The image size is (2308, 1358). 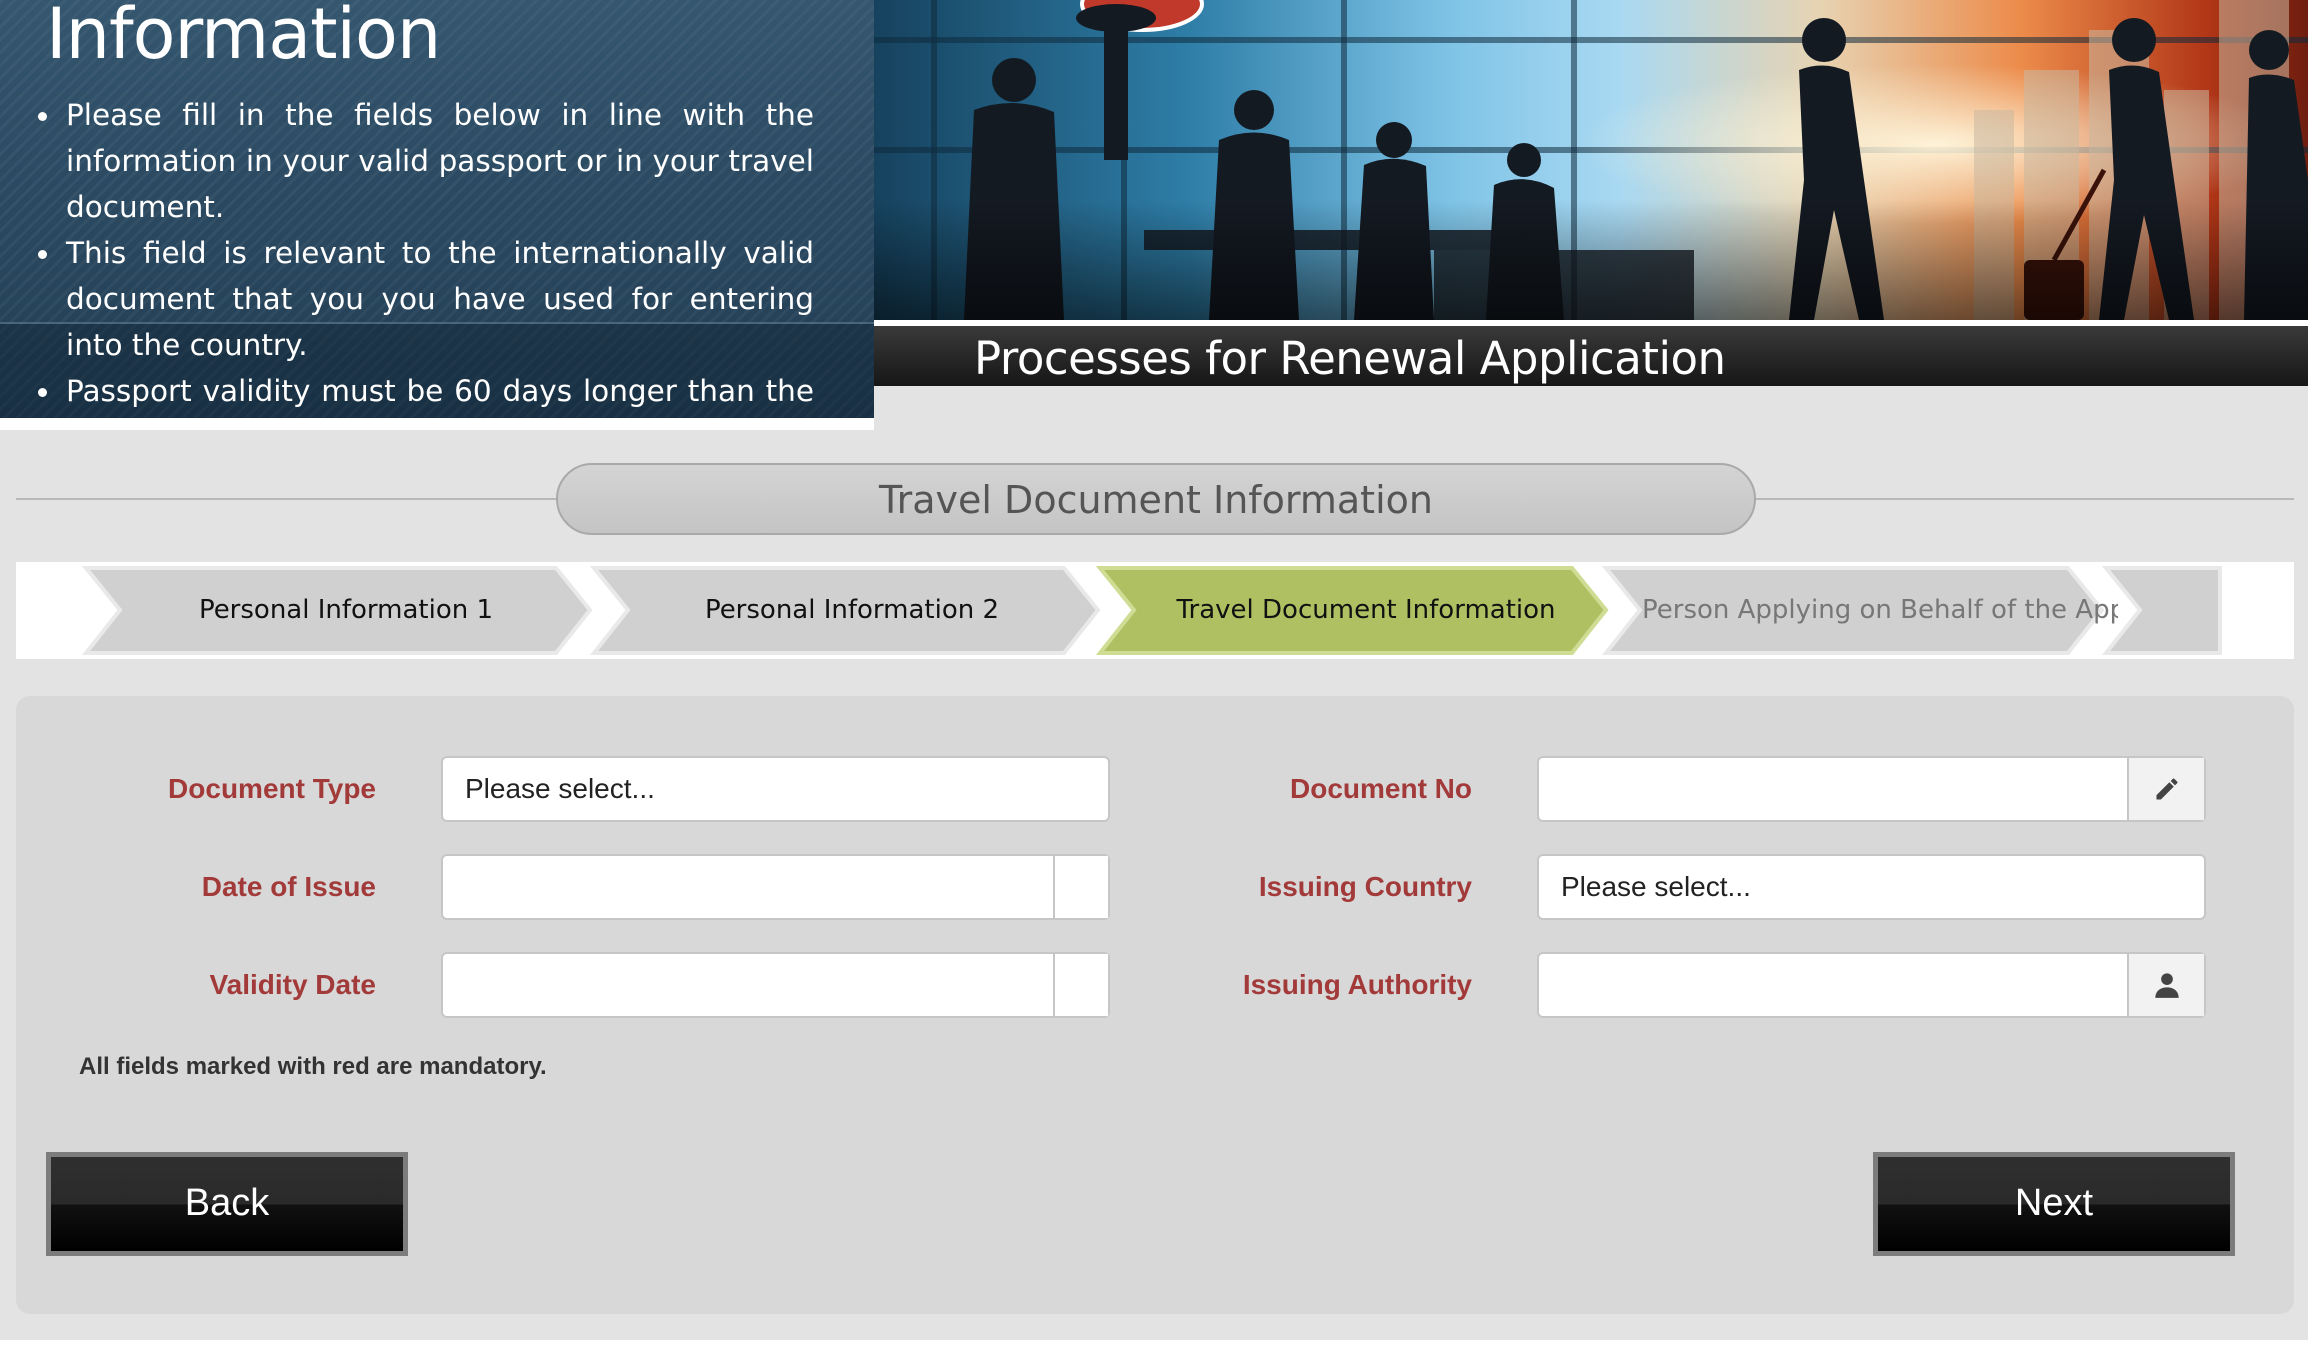 What do you see at coordinates (288, 886) in the screenshot?
I see `date-of-issue-label: Date of Issue` at bounding box center [288, 886].